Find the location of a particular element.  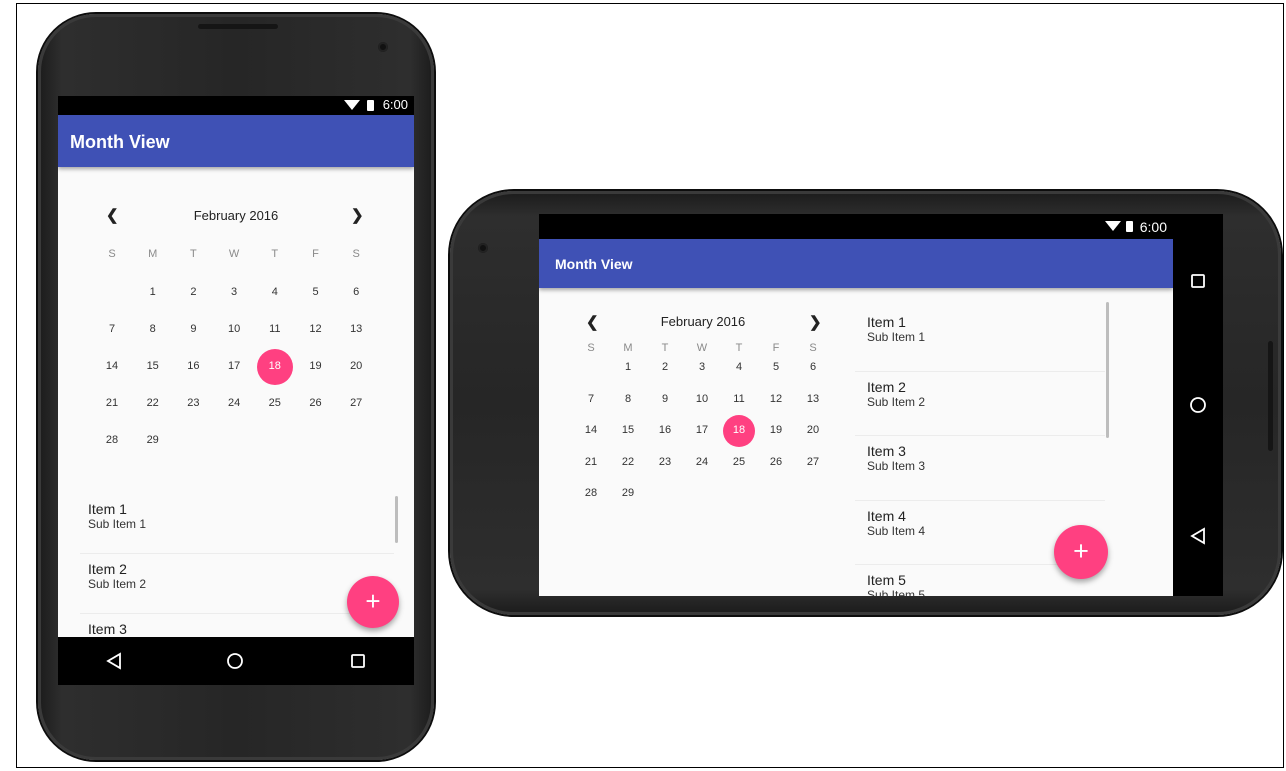

battery-icon is located at coordinates (1129, 226).